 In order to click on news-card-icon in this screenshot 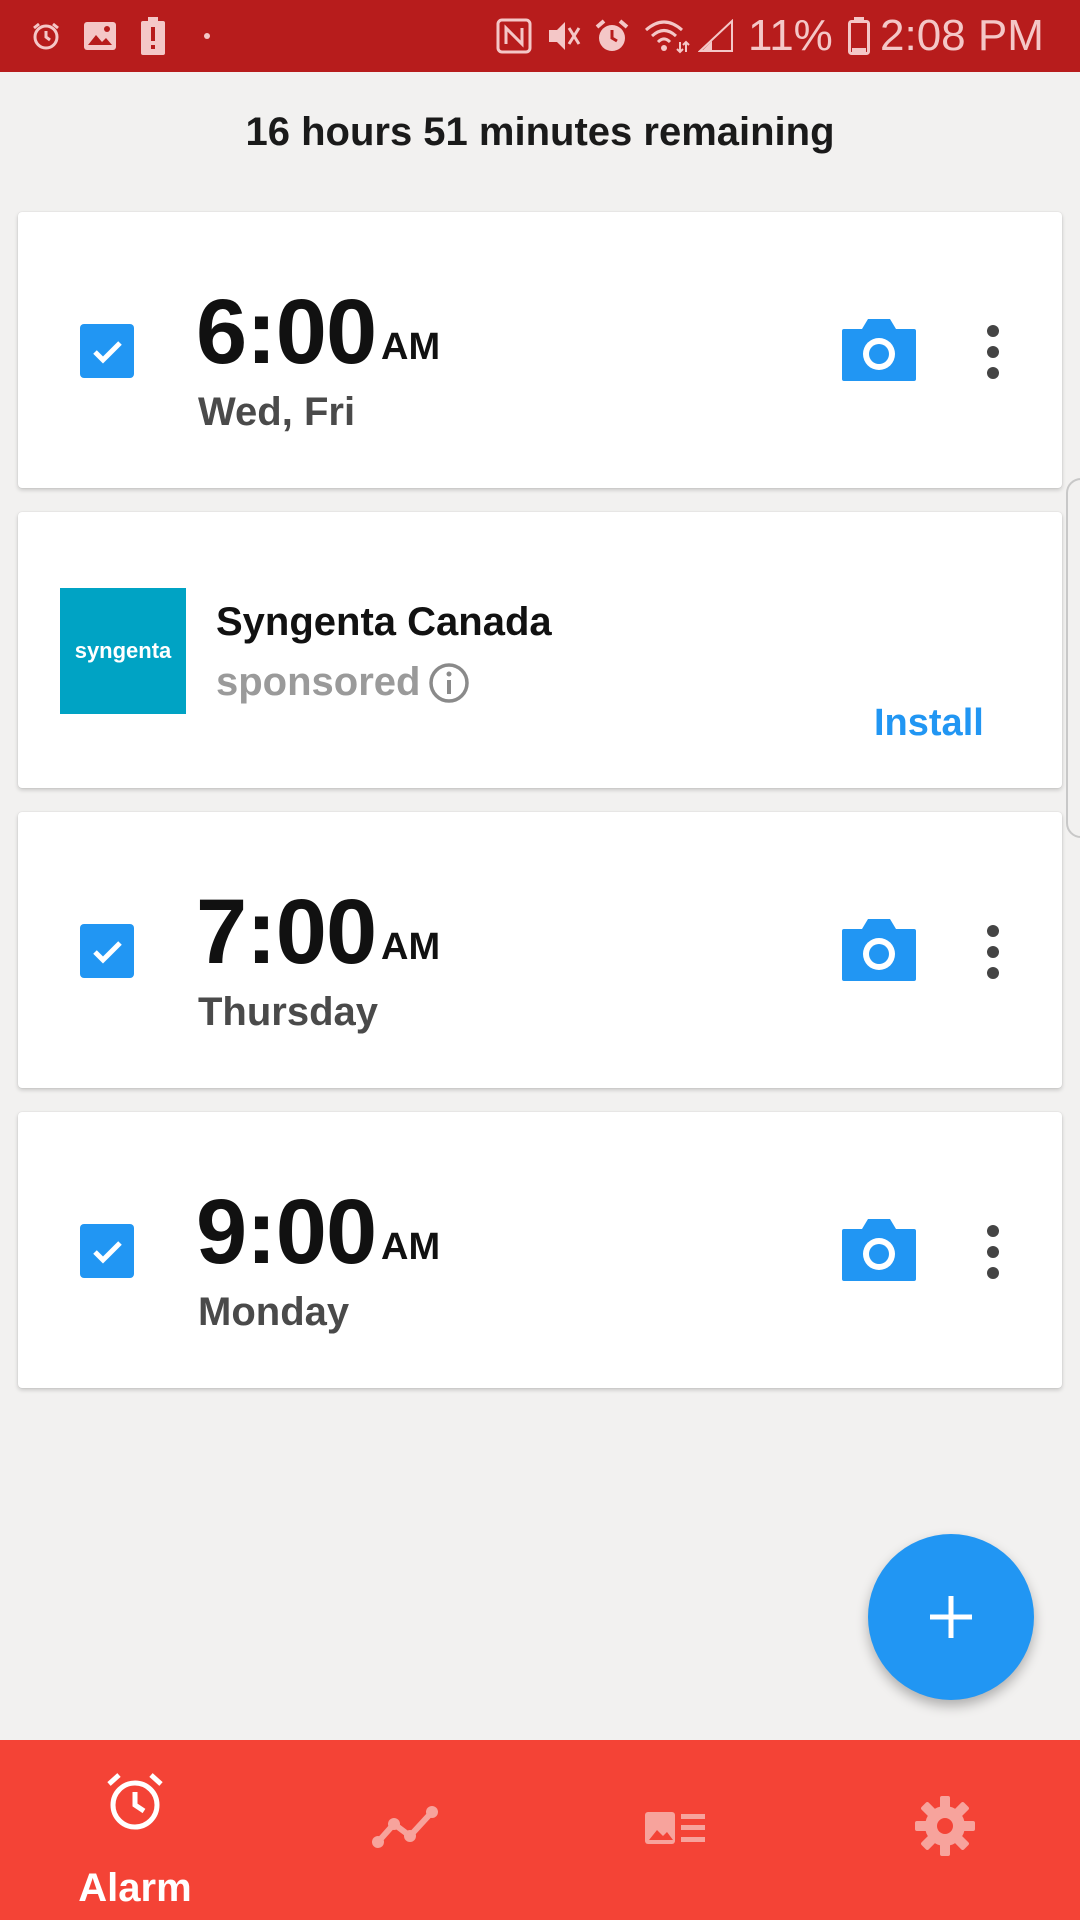, I will do `click(675, 1828)`.